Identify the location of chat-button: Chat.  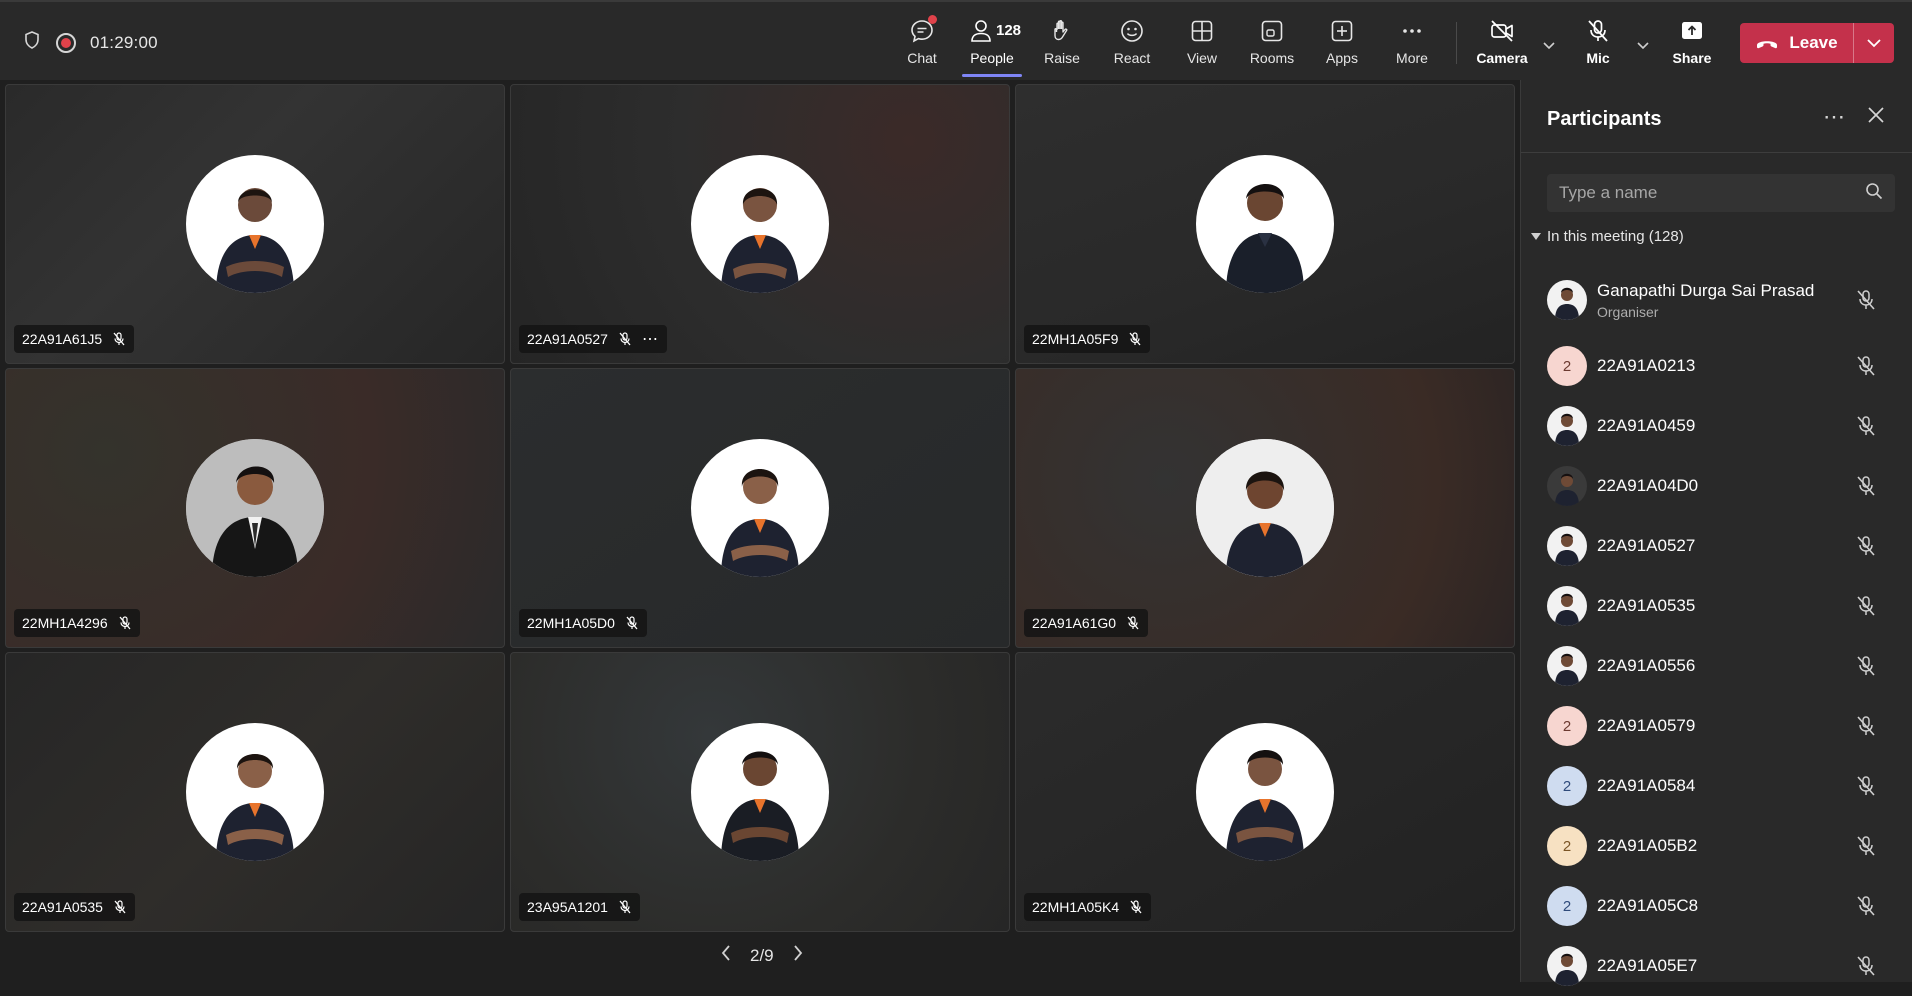
(922, 46).